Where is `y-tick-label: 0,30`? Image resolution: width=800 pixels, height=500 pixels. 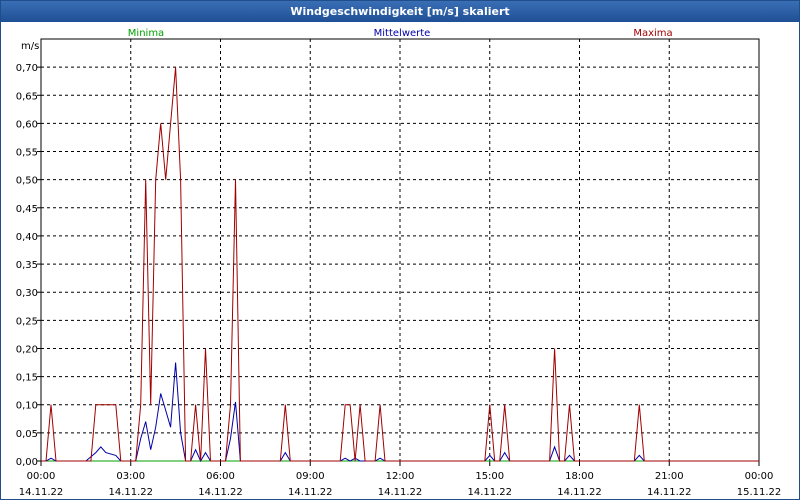
y-tick-label: 0,30 is located at coordinates (27, 293).